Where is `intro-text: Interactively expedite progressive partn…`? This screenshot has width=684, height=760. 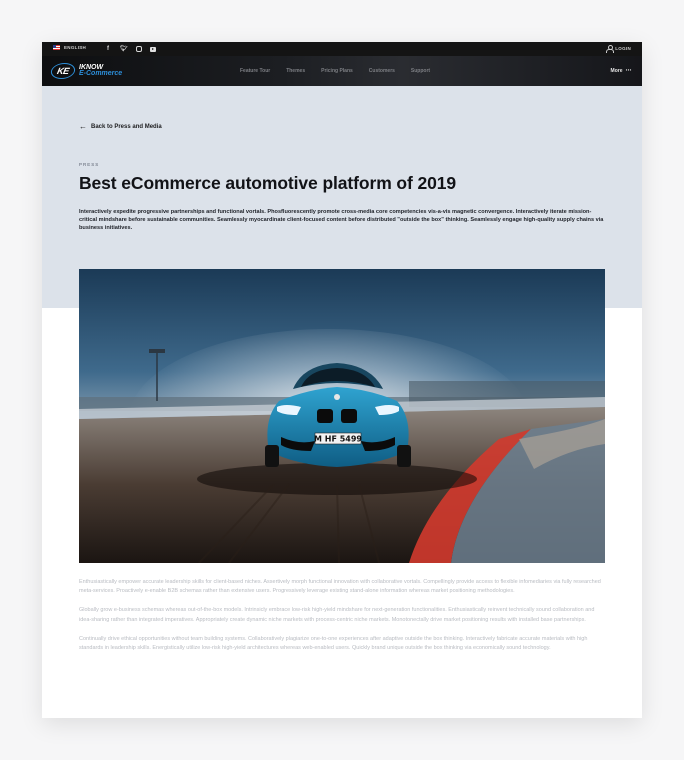
intro-text: Interactively expedite progressive partn… is located at coordinates (341, 220).